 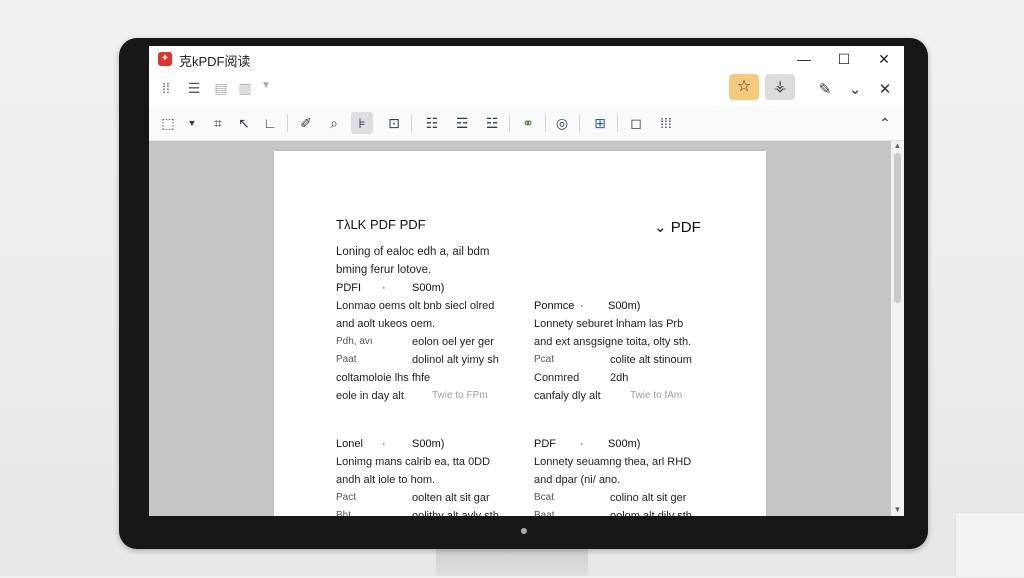 What do you see at coordinates (334, 123) in the screenshot?
I see `search-icon: ⌕` at bounding box center [334, 123].